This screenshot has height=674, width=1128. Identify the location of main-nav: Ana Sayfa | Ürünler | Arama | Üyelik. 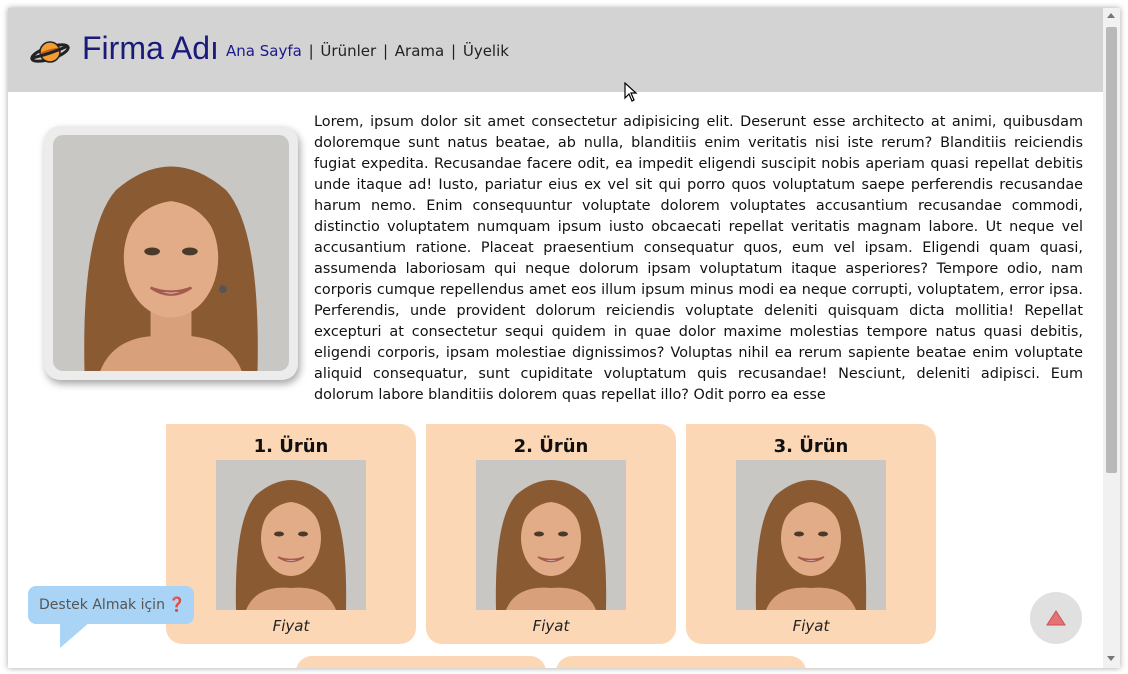
(367, 51).